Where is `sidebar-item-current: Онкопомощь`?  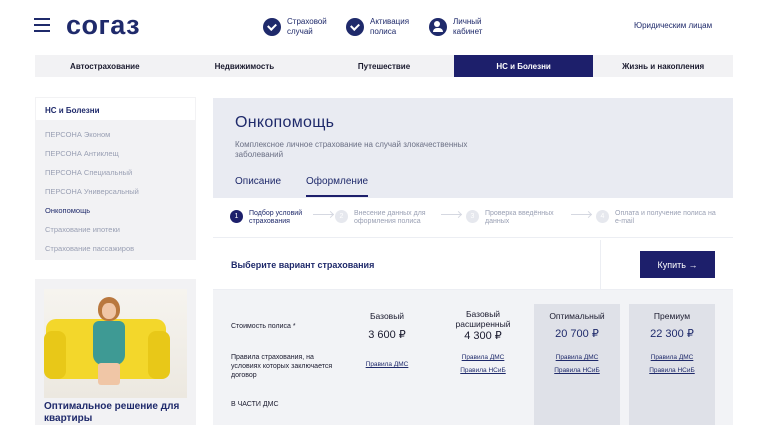 sidebar-item-current: Онкопомощь is located at coordinates (115, 210).